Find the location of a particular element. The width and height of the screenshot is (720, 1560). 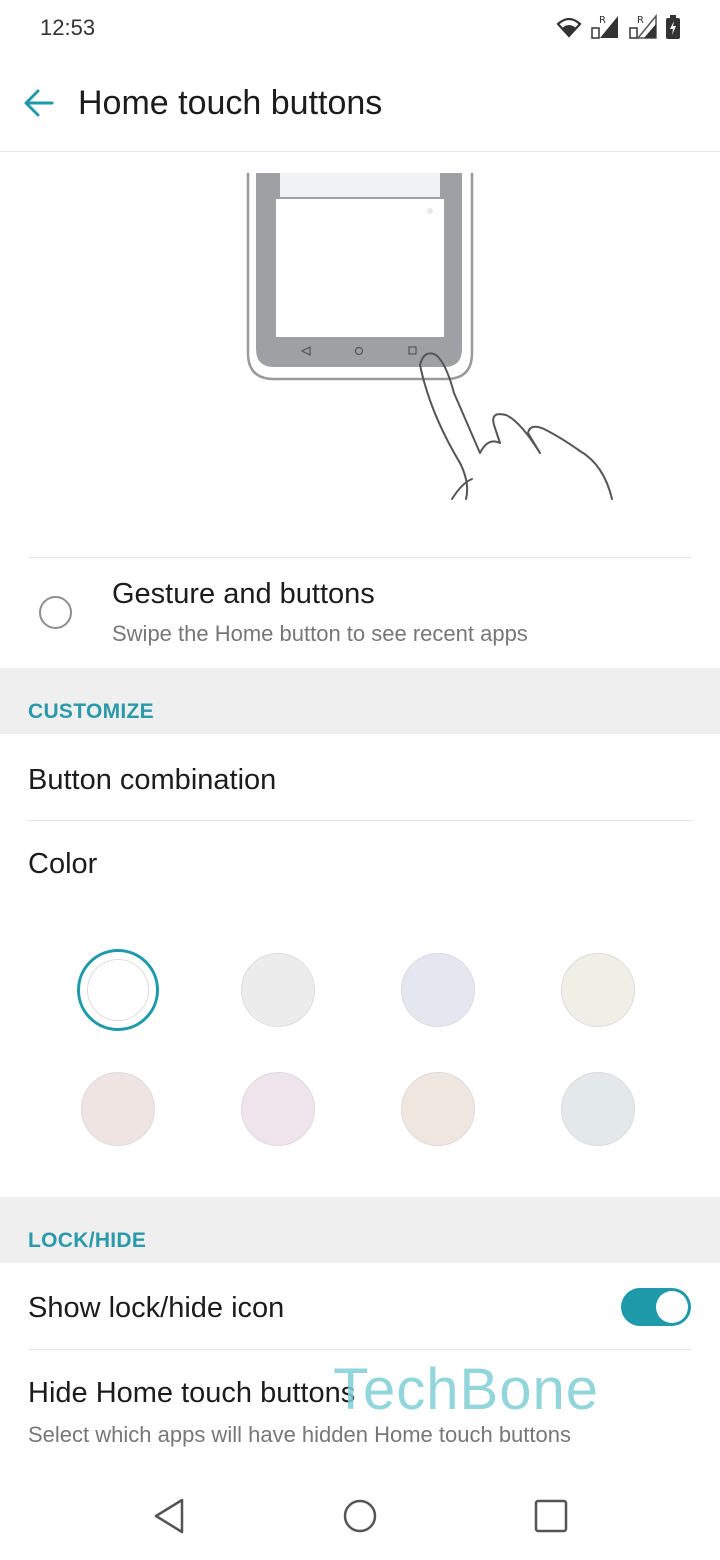

watermark-logo: TechBone is located at coordinates (466, 1389).